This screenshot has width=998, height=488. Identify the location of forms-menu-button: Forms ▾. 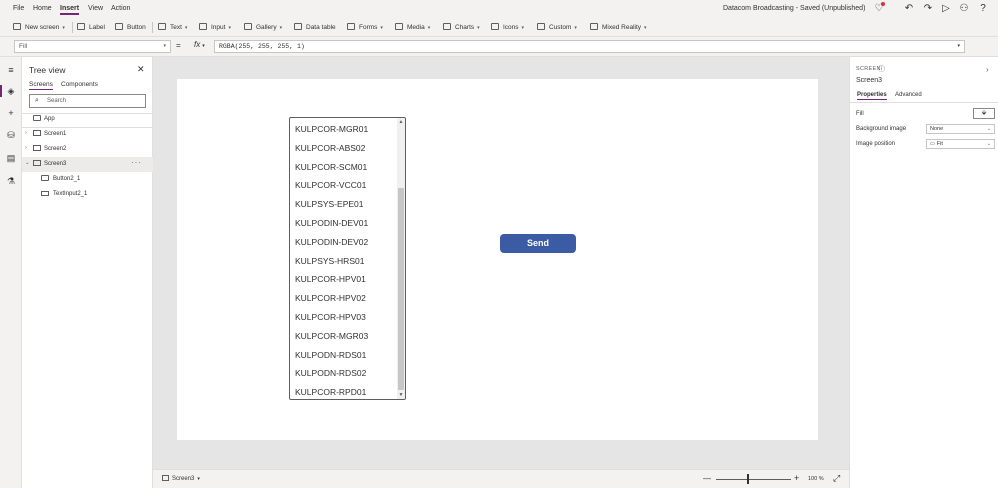
(365, 27).